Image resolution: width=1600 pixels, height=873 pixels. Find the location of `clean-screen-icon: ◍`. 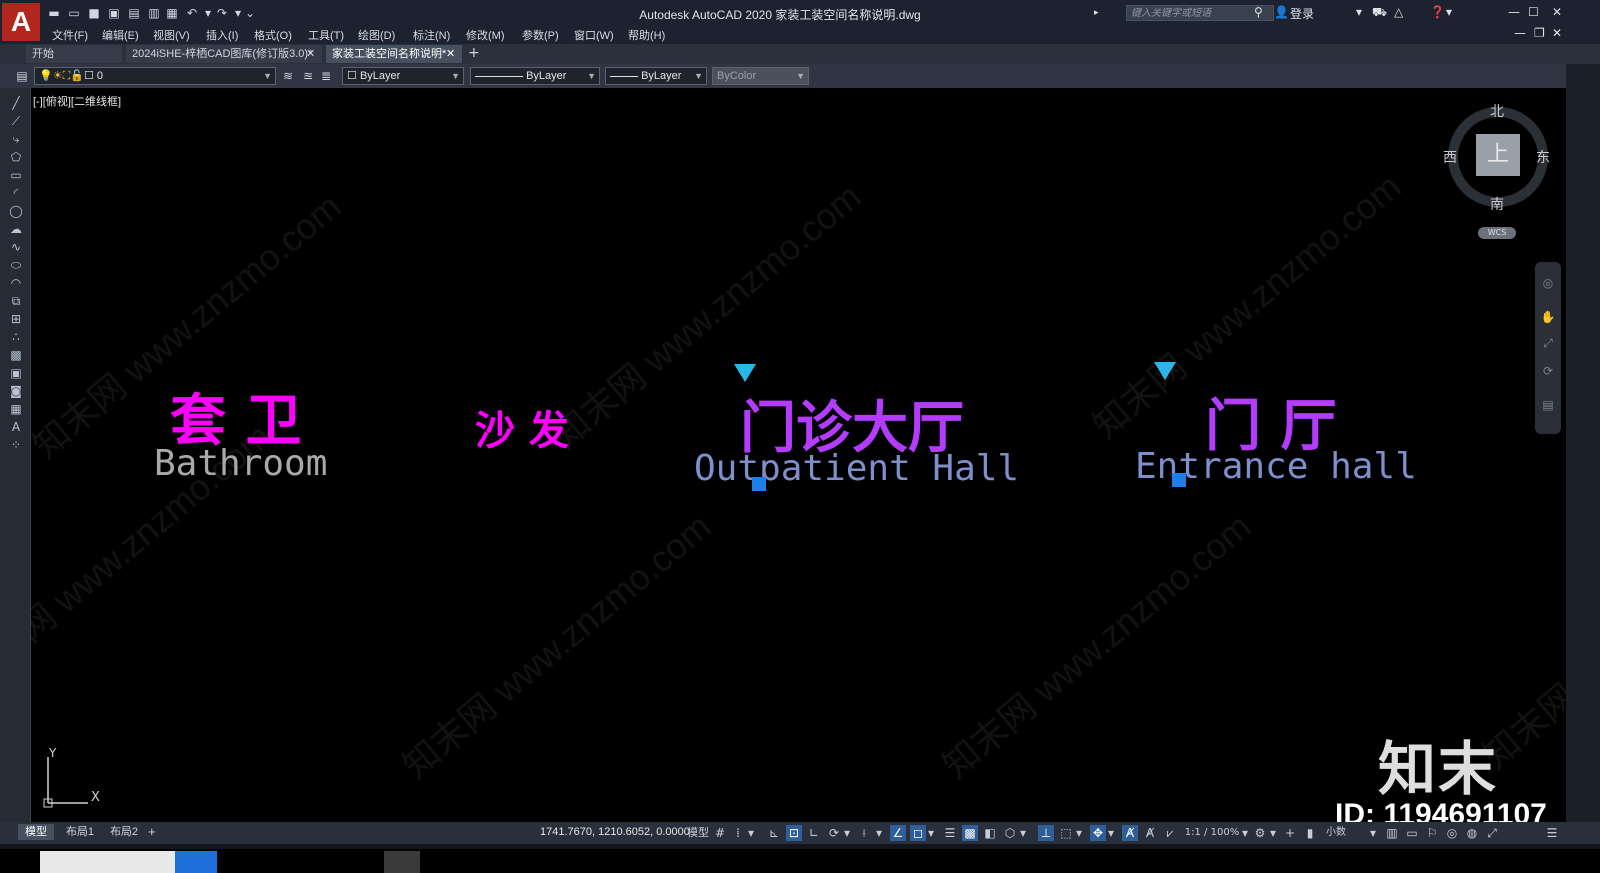

clean-screen-icon: ◍ is located at coordinates (1472, 833).